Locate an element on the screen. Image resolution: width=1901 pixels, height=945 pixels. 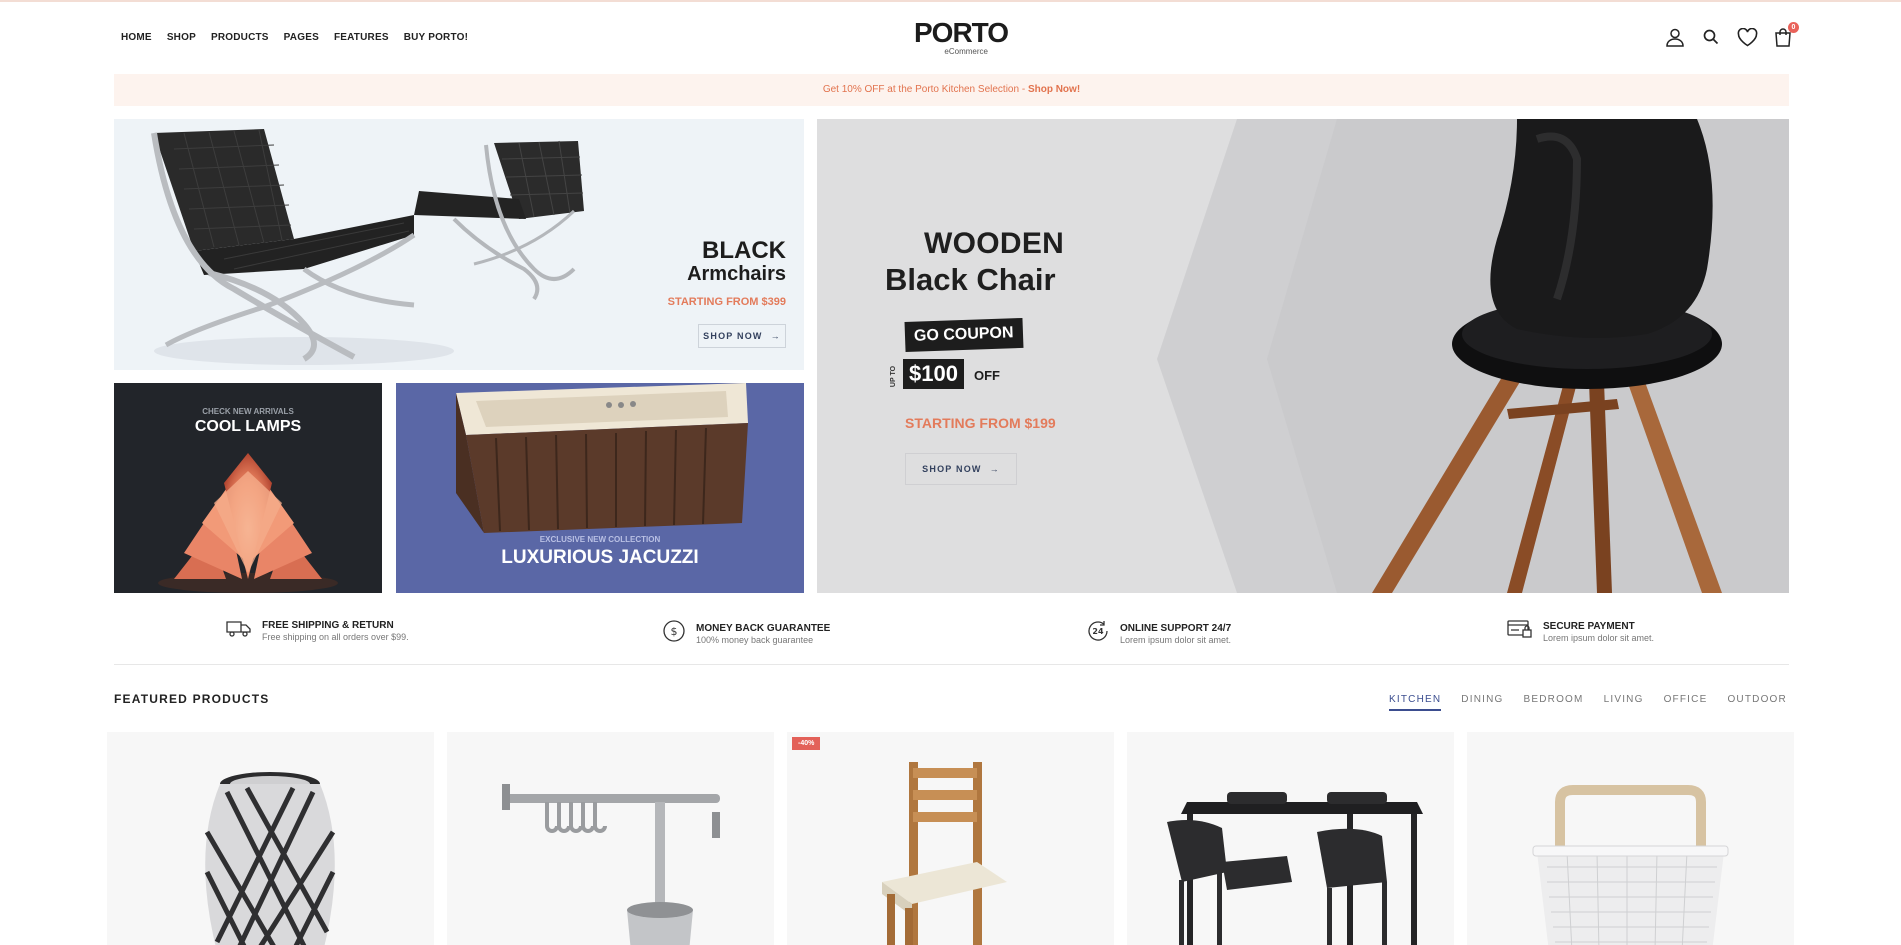
product-card-basket is located at coordinates (1630, 838).